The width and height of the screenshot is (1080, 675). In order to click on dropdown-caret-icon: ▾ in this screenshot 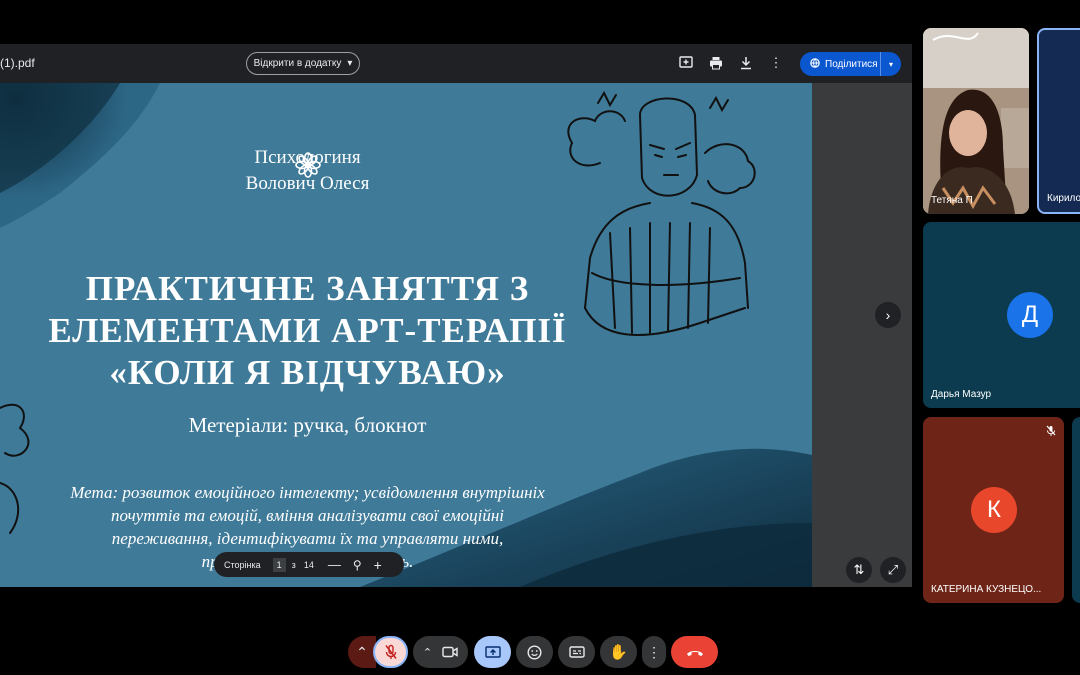, I will do `click(350, 63)`.